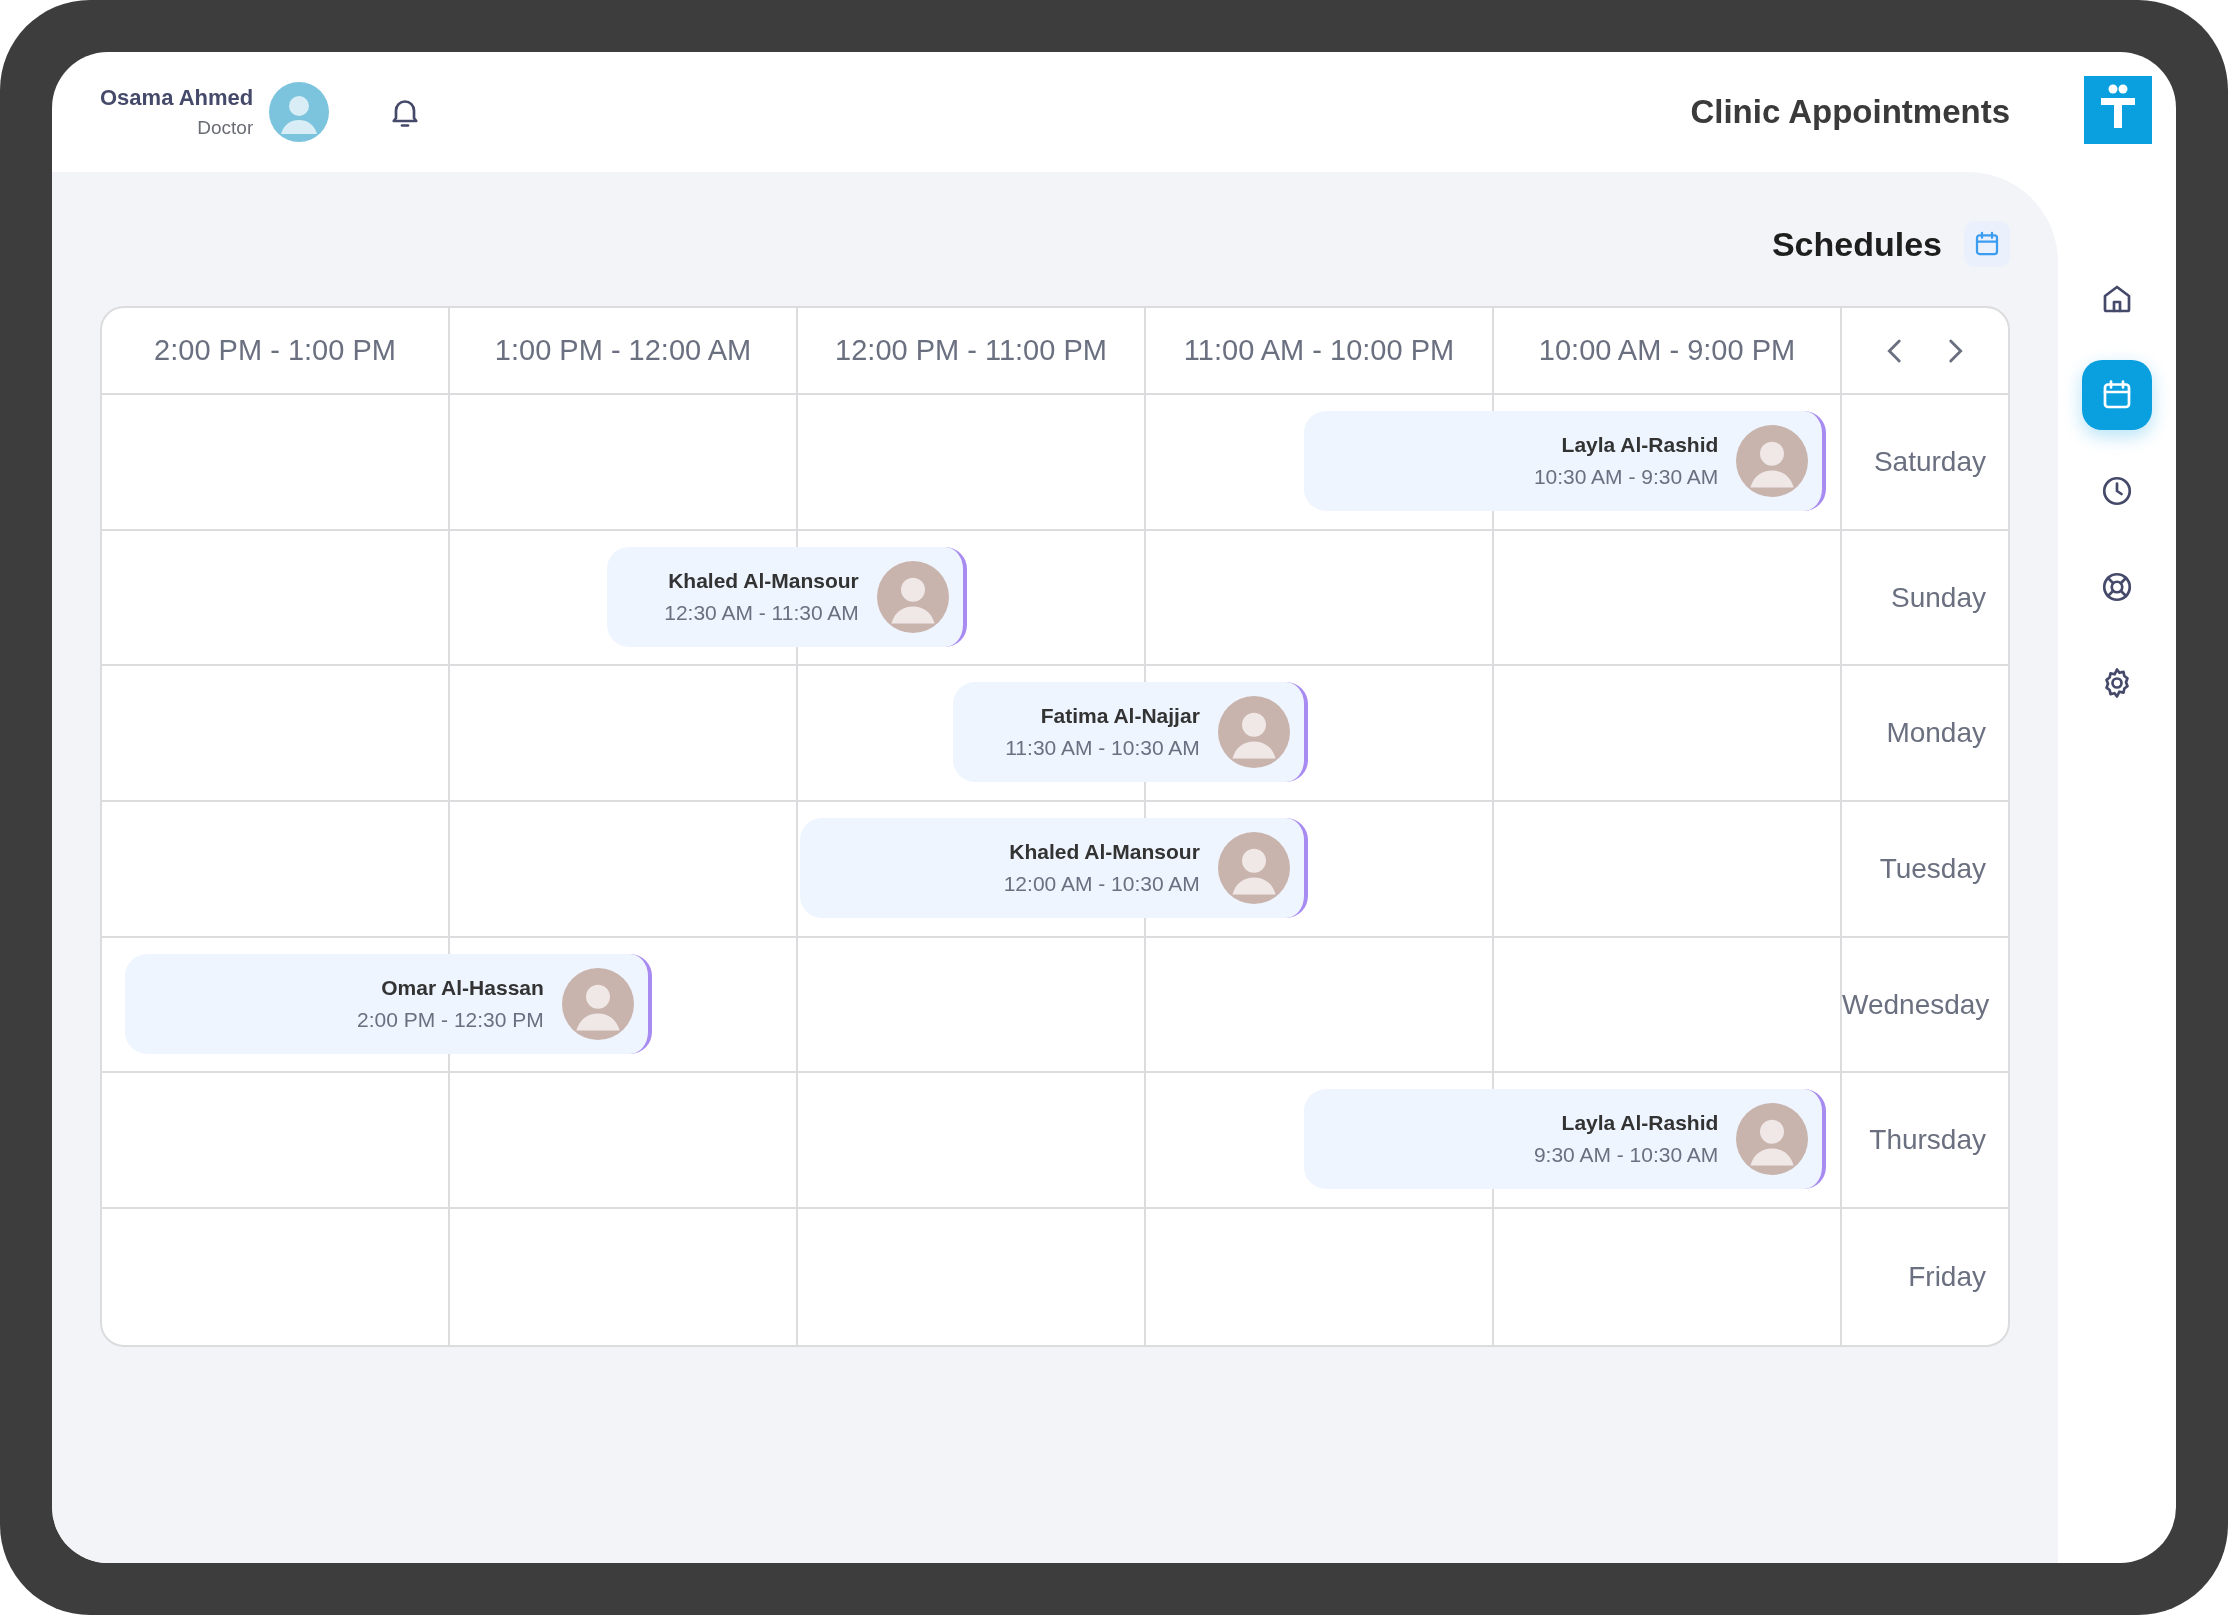  Describe the element at coordinates (1626, 1155) in the screenshot. I see `appointment-time: 9:30 AM - 10:30 AM` at that location.